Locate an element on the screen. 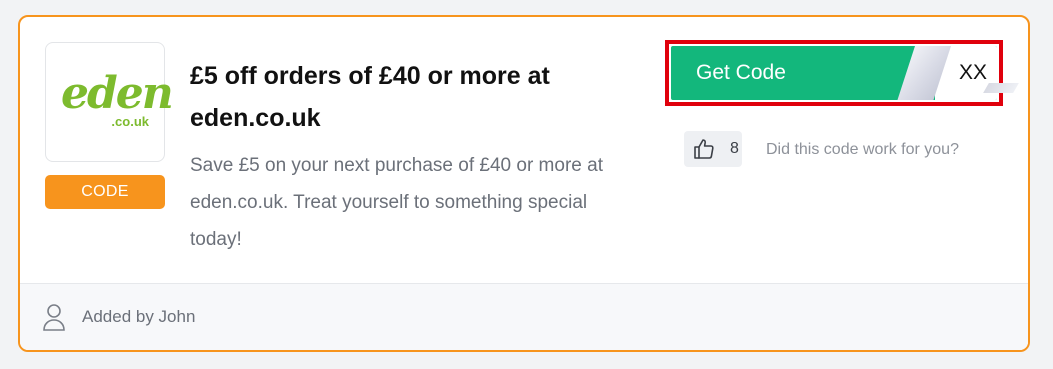 The image size is (1053, 369). user-icon is located at coordinates (54, 317).